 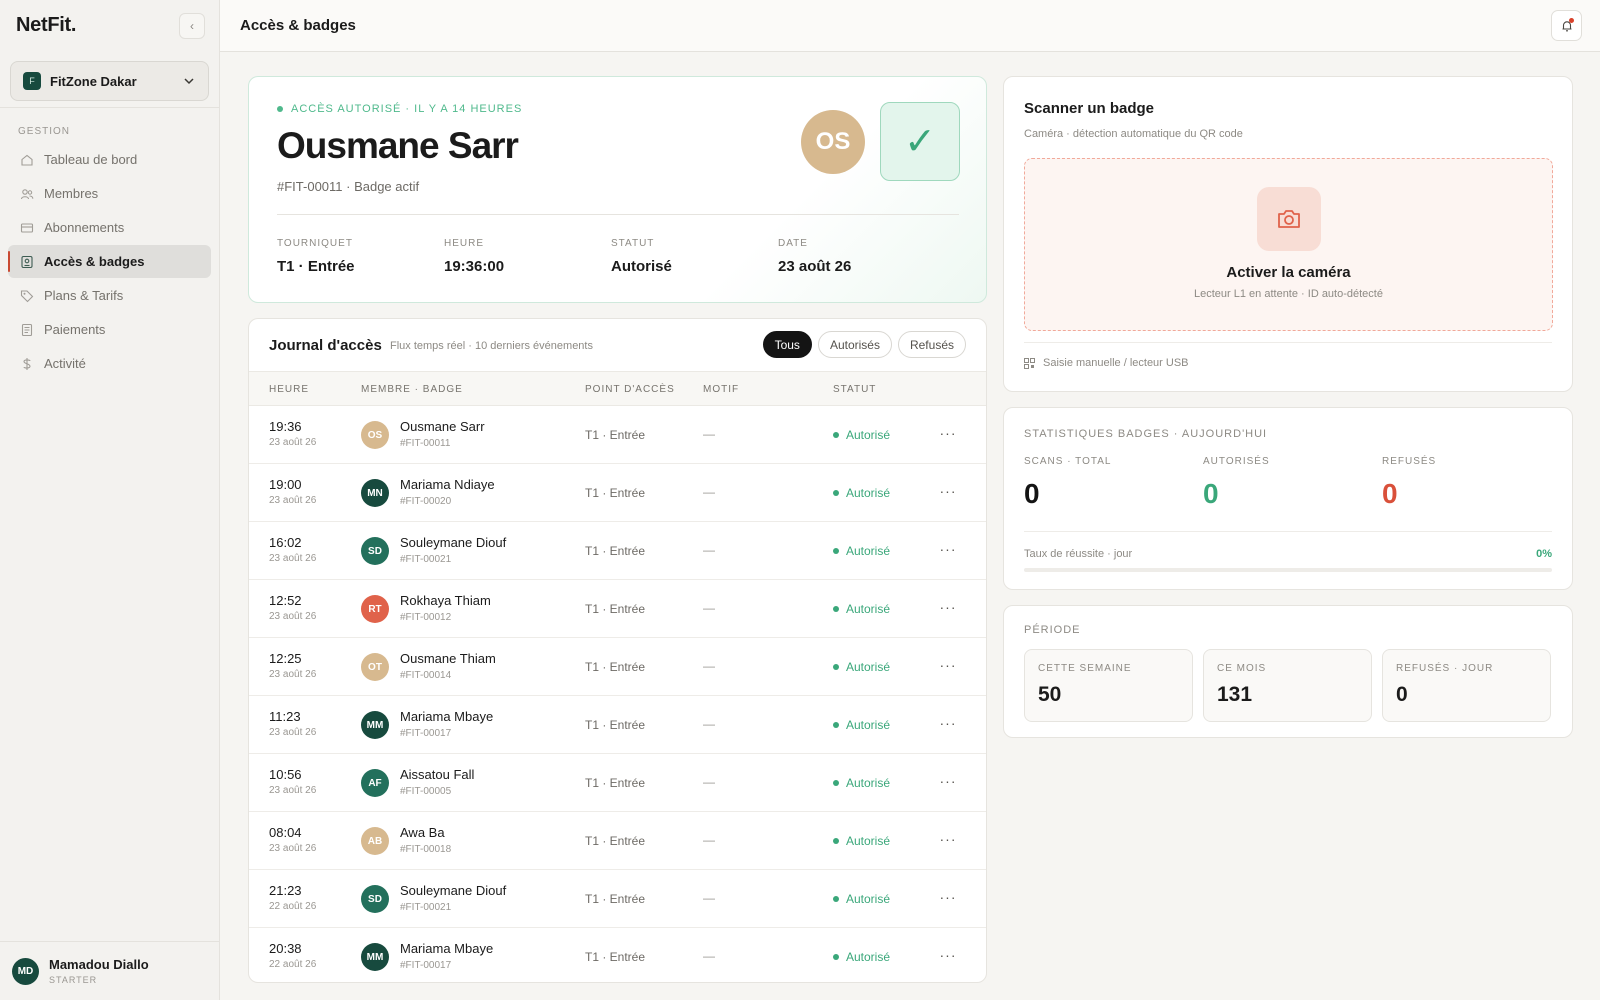 I want to click on gym-selector: F FitZone Dakar, so click(x=109, y=81).